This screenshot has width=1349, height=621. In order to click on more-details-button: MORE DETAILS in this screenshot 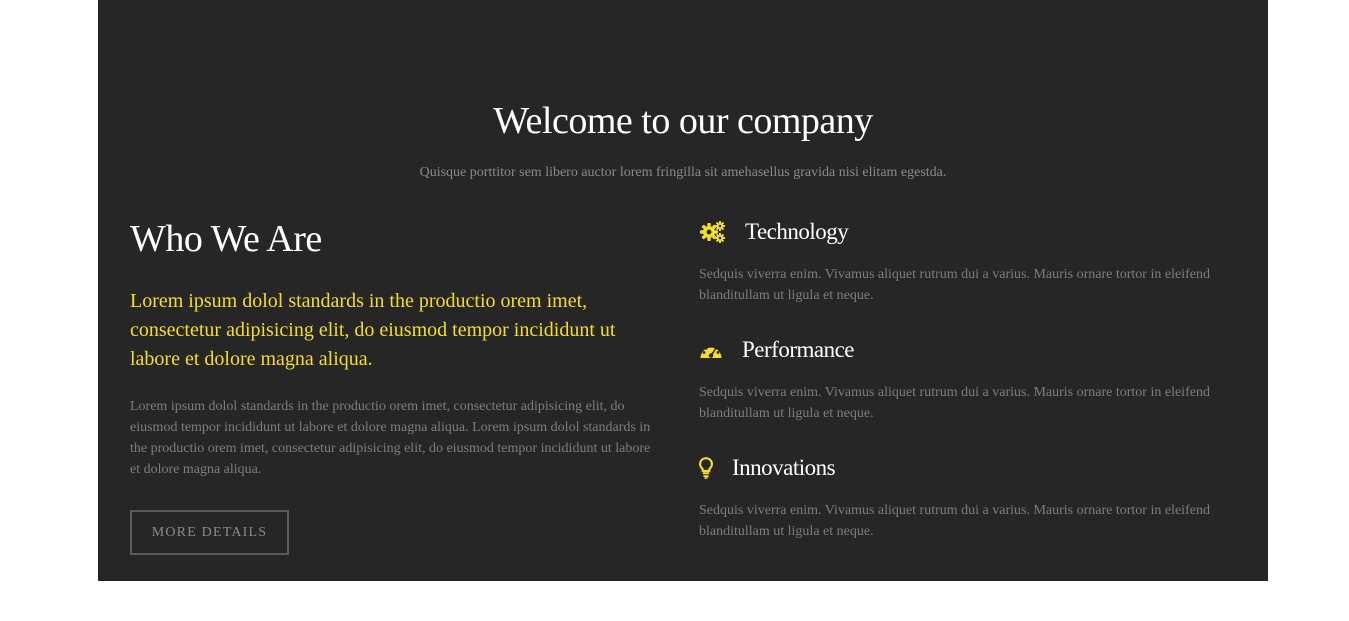, I will do `click(209, 532)`.